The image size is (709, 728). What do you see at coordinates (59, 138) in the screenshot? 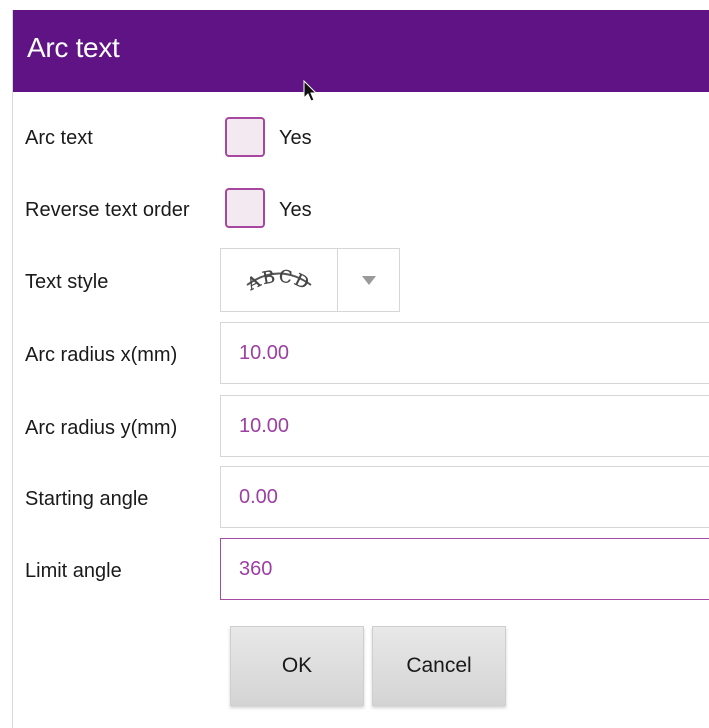
I see `arc-text-label: Arc text` at bounding box center [59, 138].